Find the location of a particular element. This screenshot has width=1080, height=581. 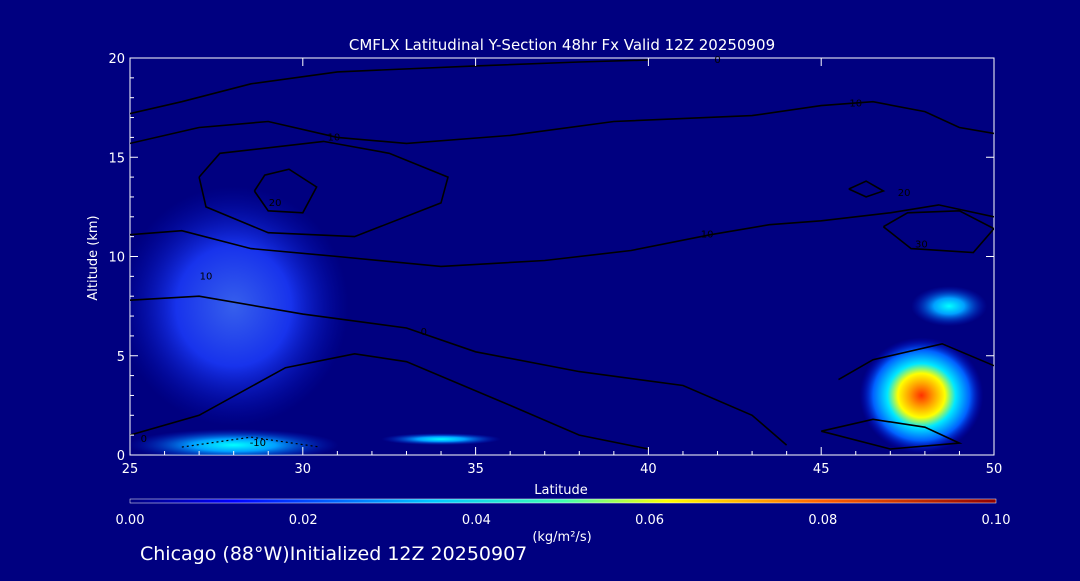

colorbar-tick-label: 0.04 is located at coordinates (476, 520).